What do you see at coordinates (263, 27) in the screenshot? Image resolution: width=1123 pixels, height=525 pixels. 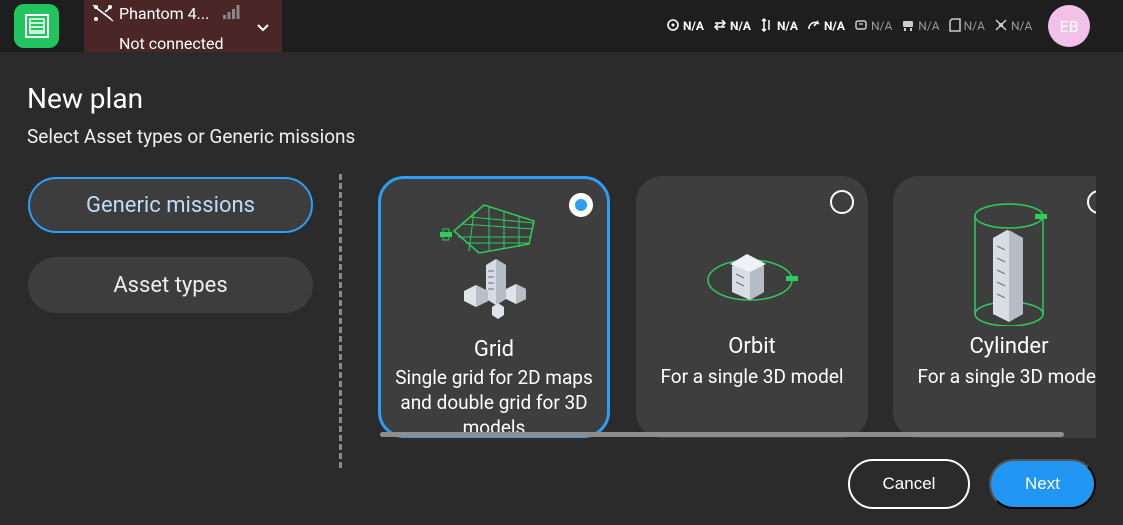 I see `chevron-down-icon` at bounding box center [263, 27].